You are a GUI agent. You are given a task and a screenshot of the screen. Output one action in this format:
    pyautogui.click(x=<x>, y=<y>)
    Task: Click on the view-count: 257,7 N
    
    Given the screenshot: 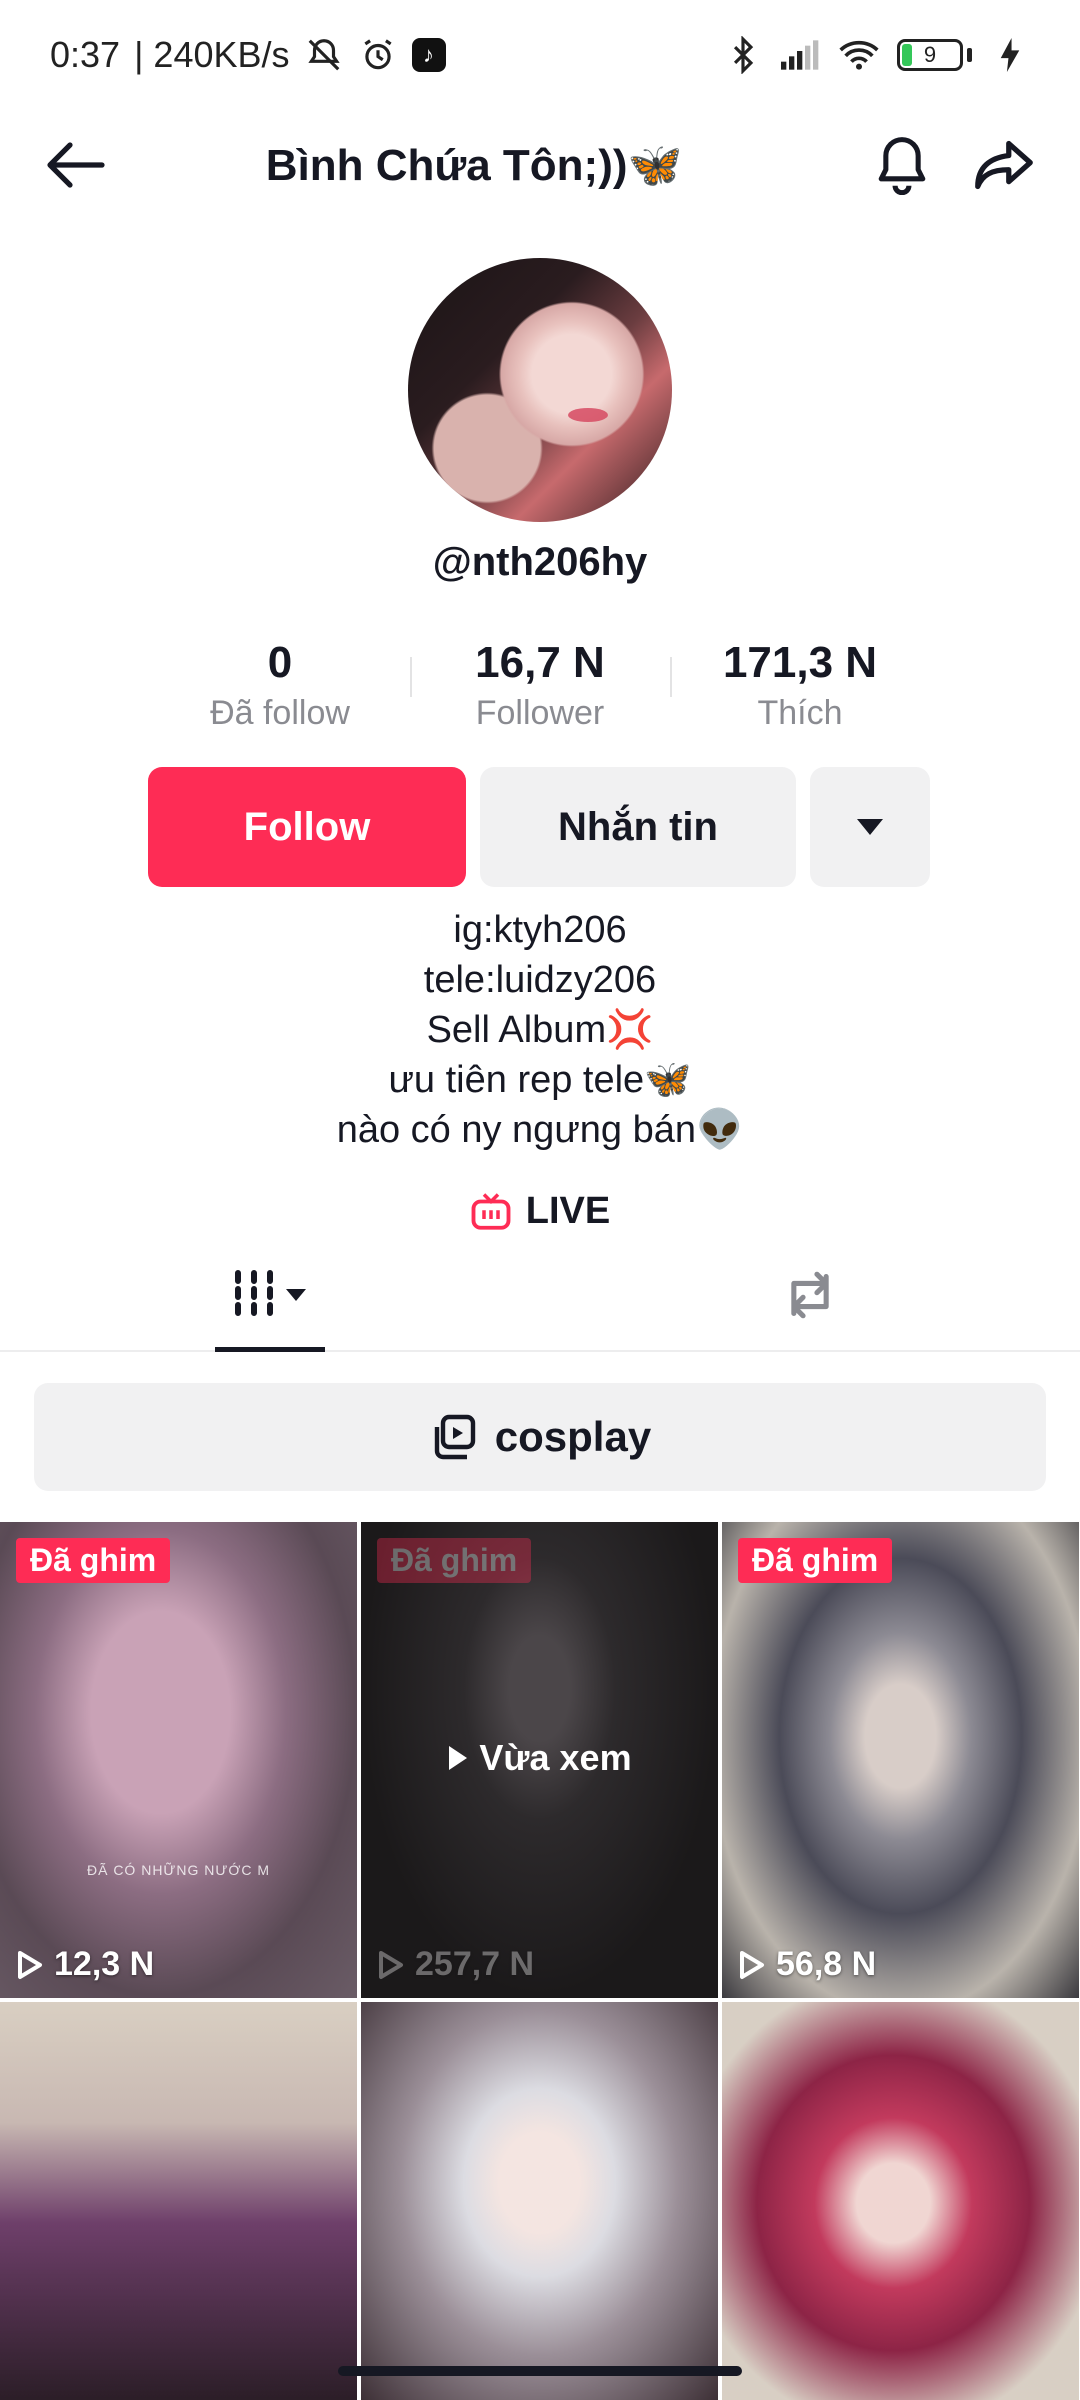 What is the action you would take?
    pyautogui.click(x=455, y=1964)
    